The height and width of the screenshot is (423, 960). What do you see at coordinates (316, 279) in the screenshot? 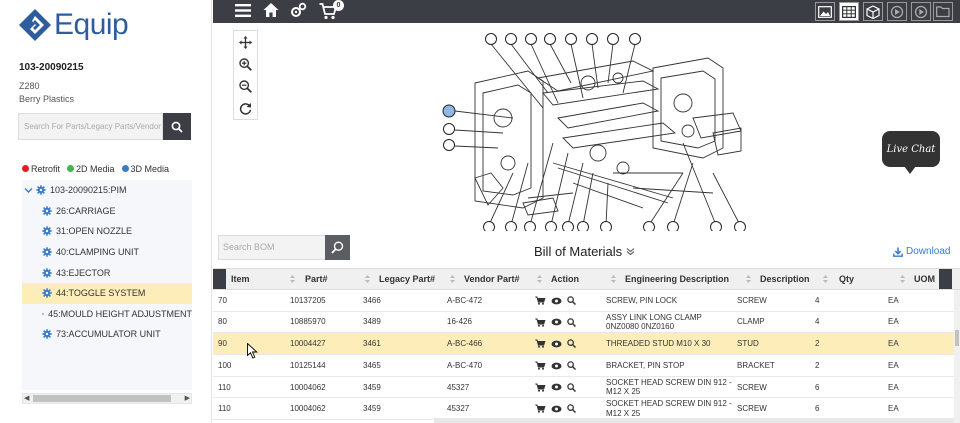
I see `col-part-number: Part#` at bounding box center [316, 279].